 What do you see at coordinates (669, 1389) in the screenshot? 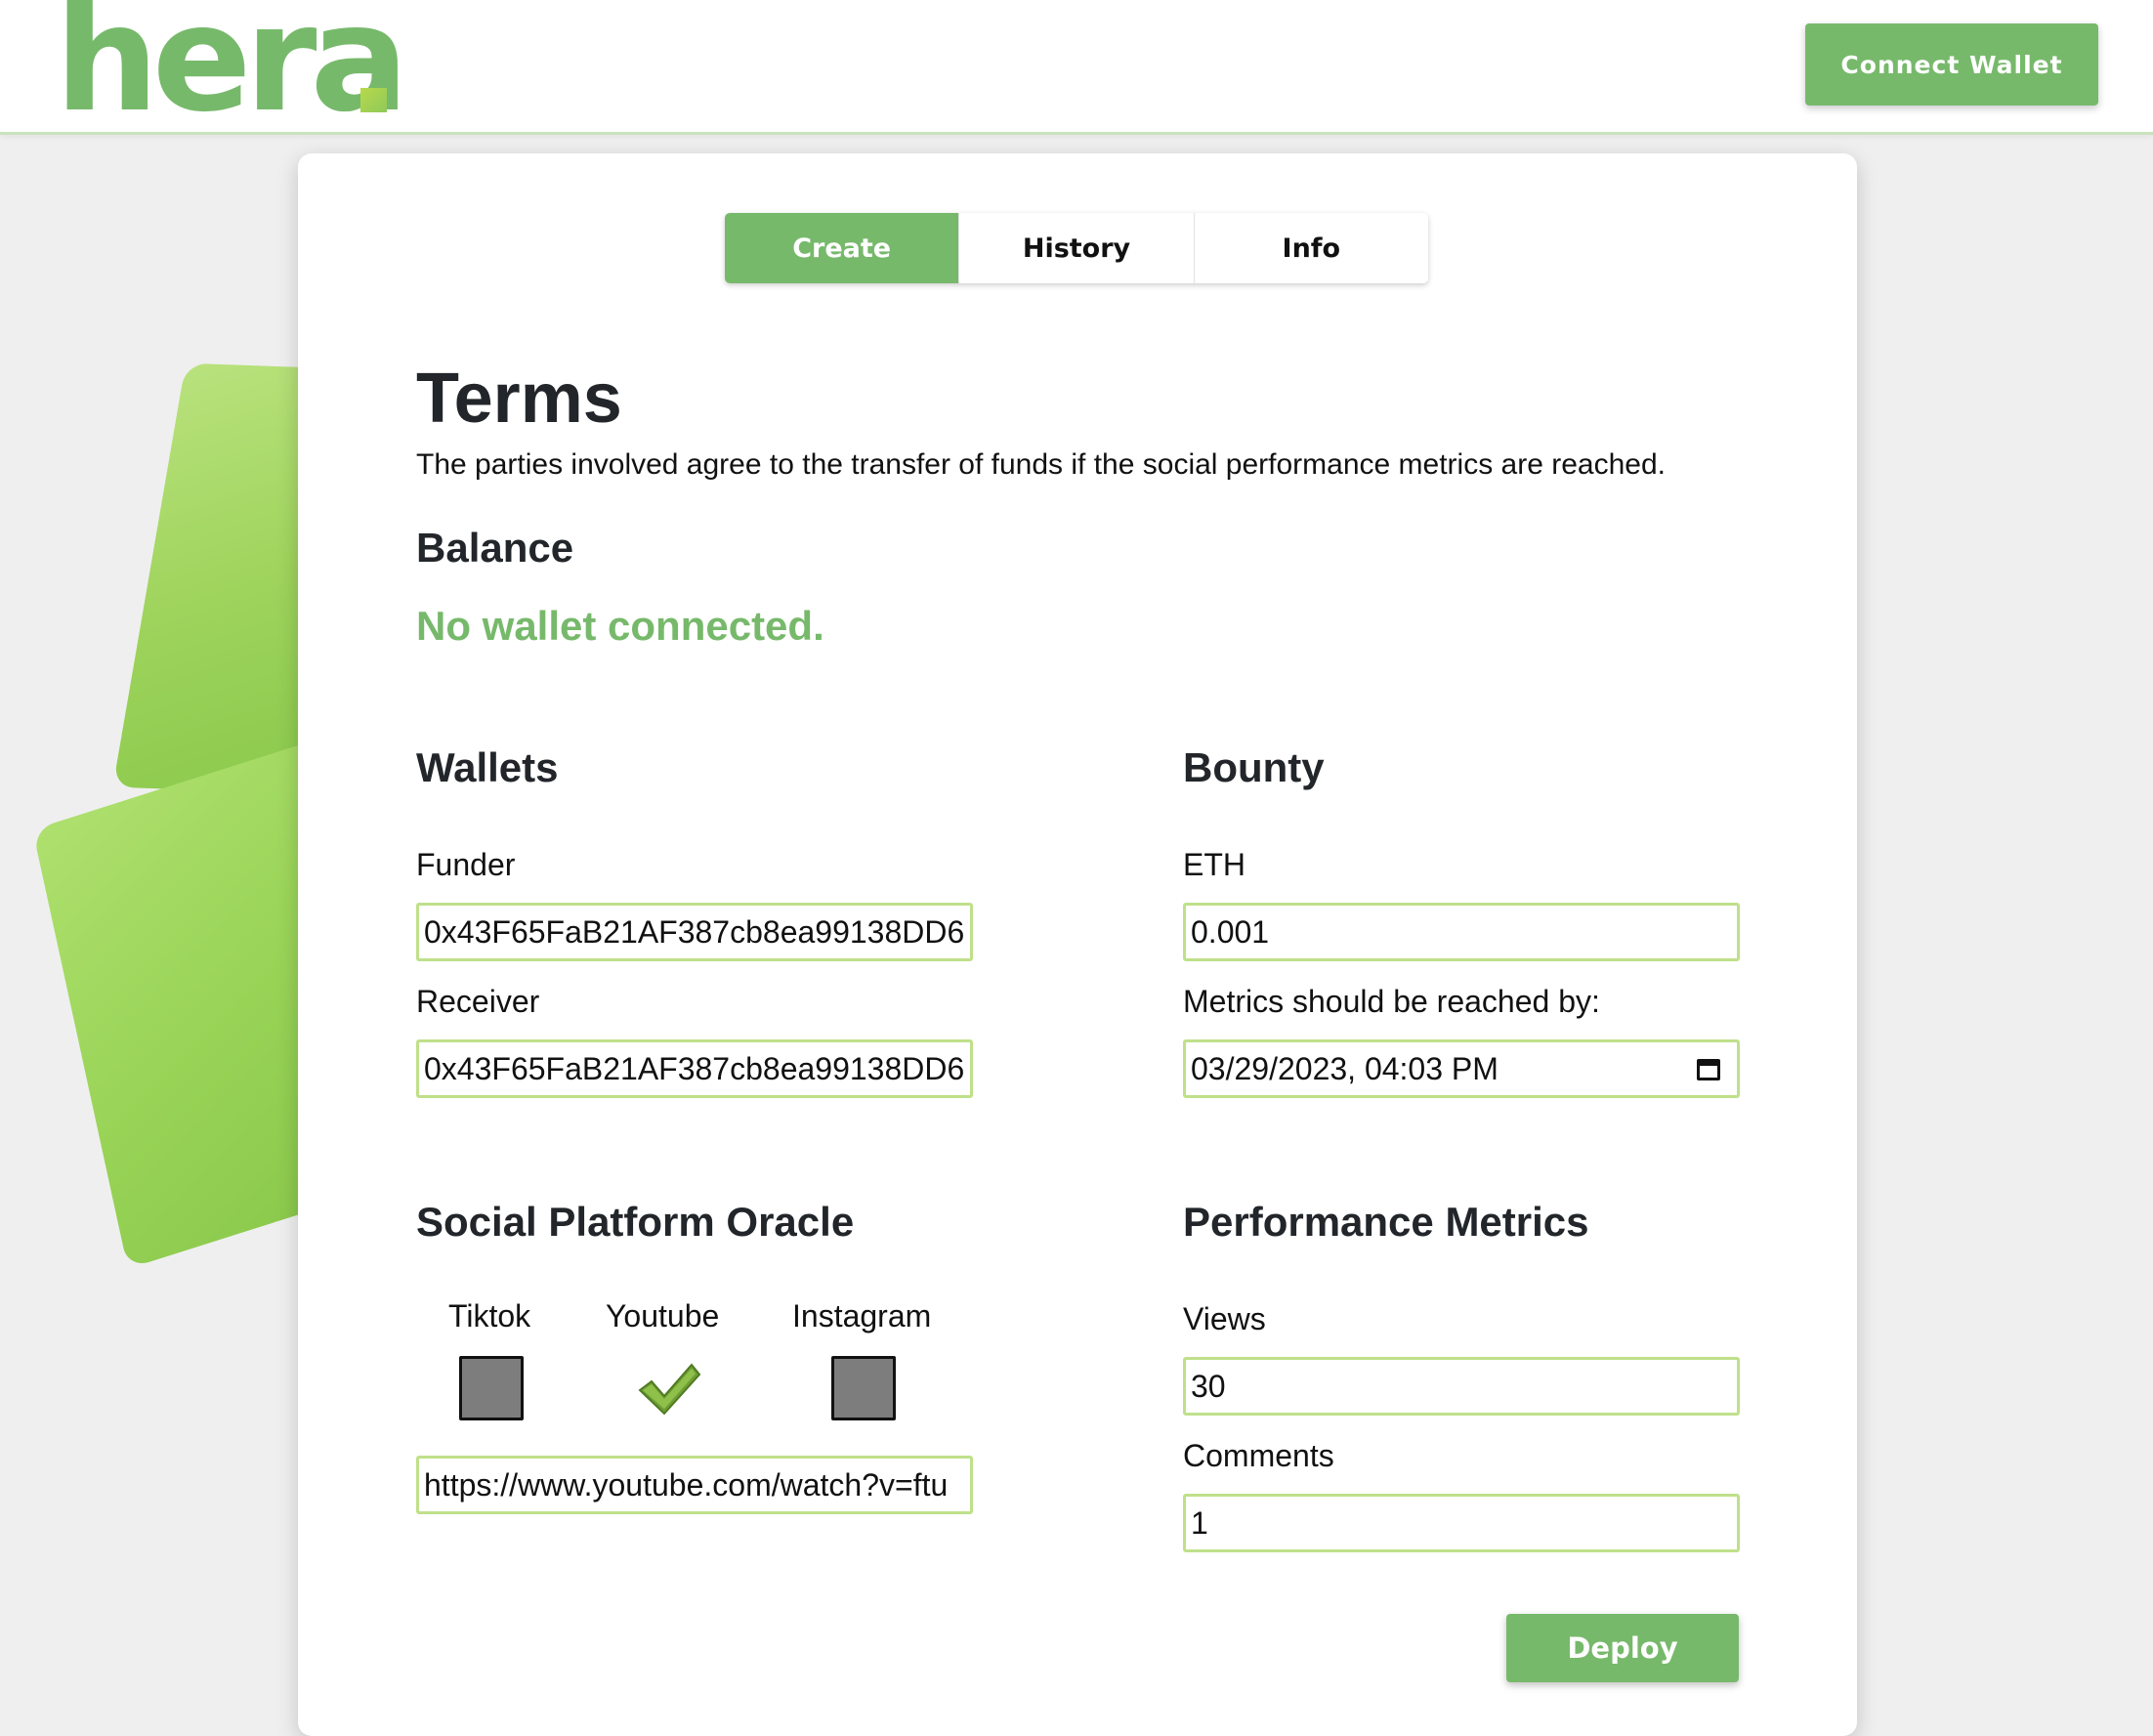
I see `youtube-checkmark-icon` at bounding box center [669, 1389].